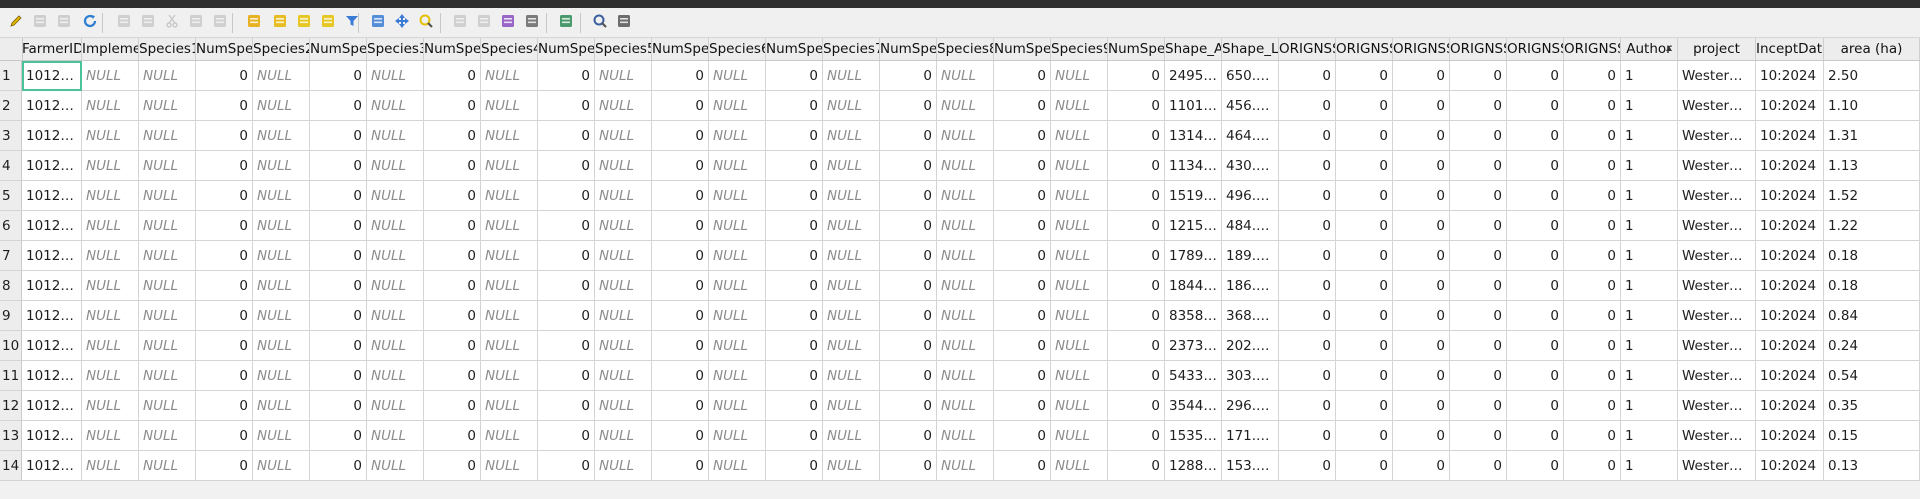  Describe the element at coordinates (281, 466) in the screenshot. I see `cell-species2: NULL` at that location.